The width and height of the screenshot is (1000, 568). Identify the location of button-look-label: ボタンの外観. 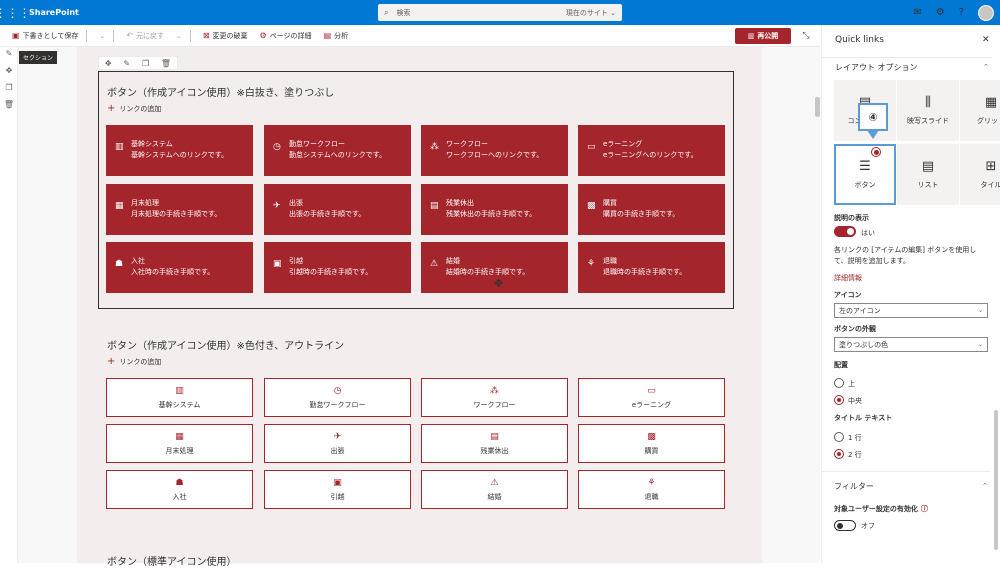
(855, 329).